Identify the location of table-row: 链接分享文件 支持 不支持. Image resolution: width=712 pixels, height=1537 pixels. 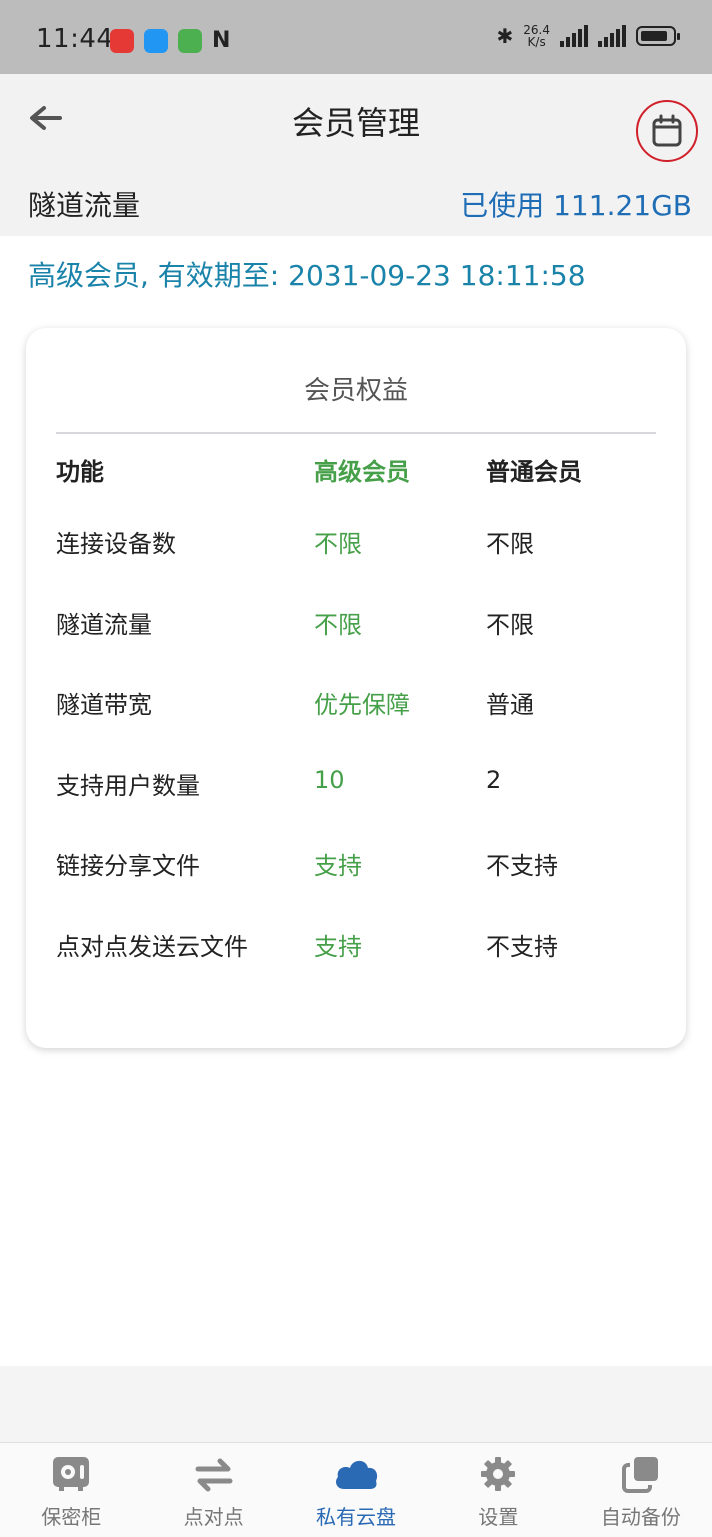
(356, 866).